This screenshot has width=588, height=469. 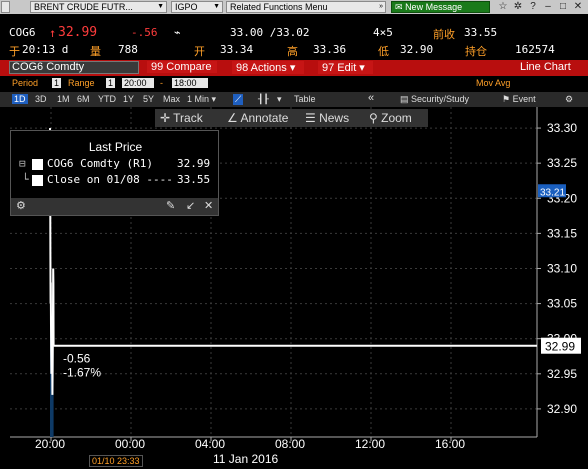 I want to click on zoom-button: ⚲ Zoom, so click(x=390, y=118).